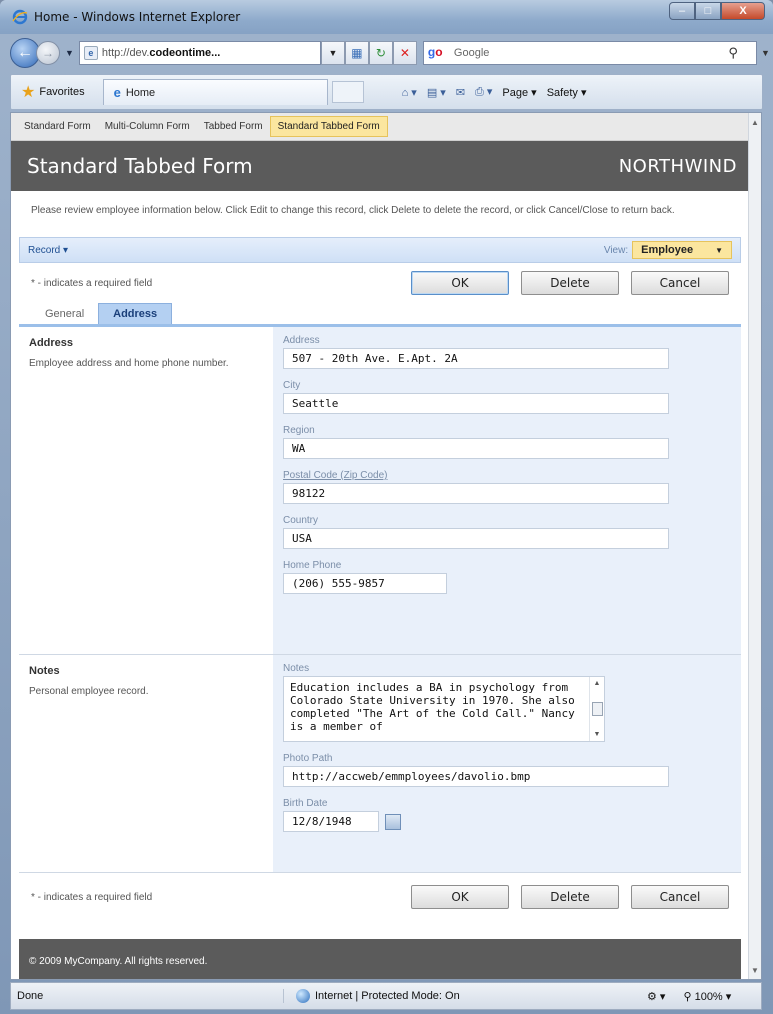  Describe the element at coordinates (292, 385) in the screenshot. I see `city-label: City` at that location.